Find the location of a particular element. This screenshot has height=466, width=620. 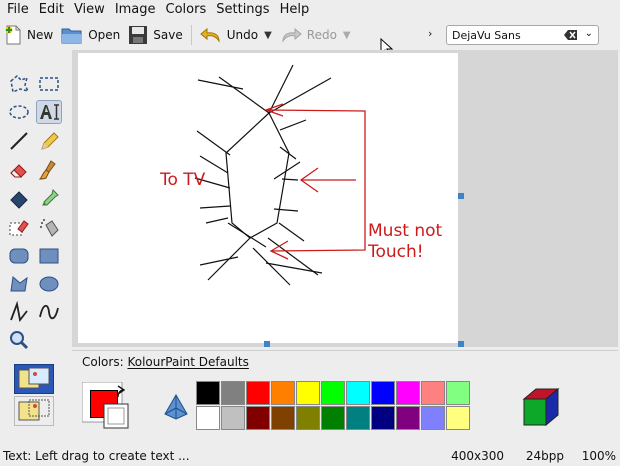

pen-tool is located at coordinates (49, 141).